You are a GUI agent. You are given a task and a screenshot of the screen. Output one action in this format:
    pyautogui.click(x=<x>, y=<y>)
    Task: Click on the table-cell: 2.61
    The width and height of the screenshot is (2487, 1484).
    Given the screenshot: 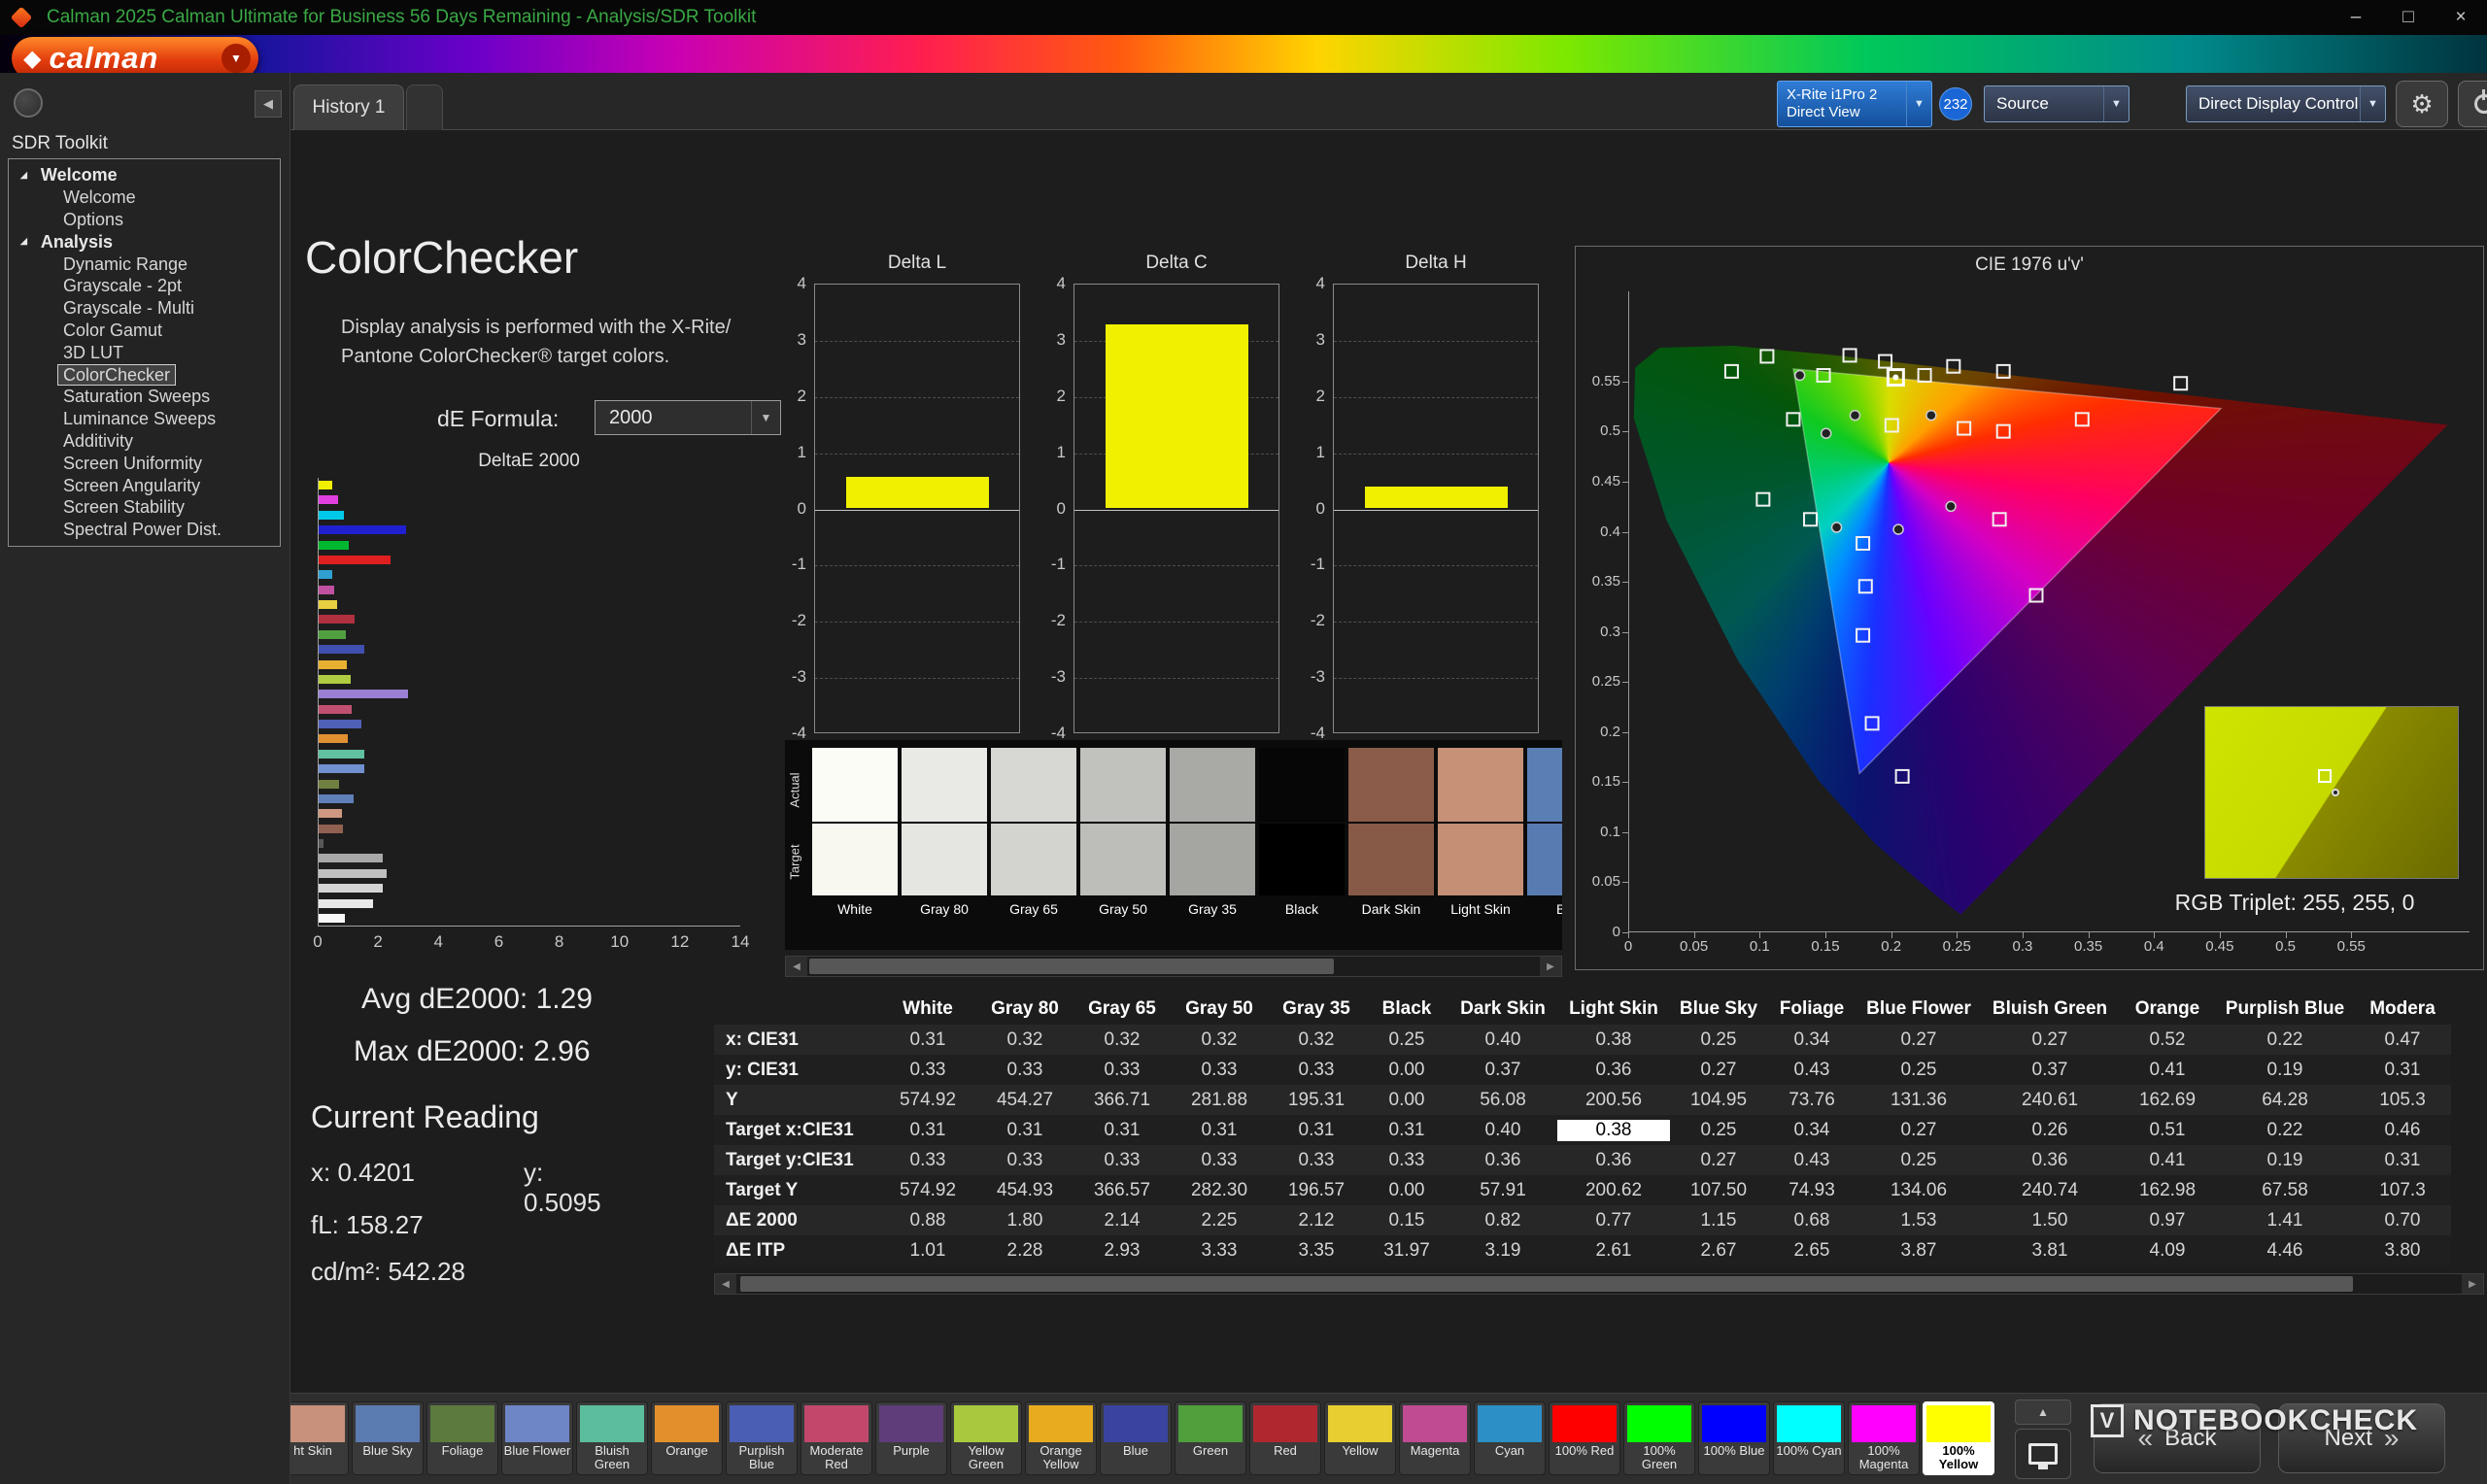 What is the action you would take?
    pyautogui.click(x=1613, y=1251)
    